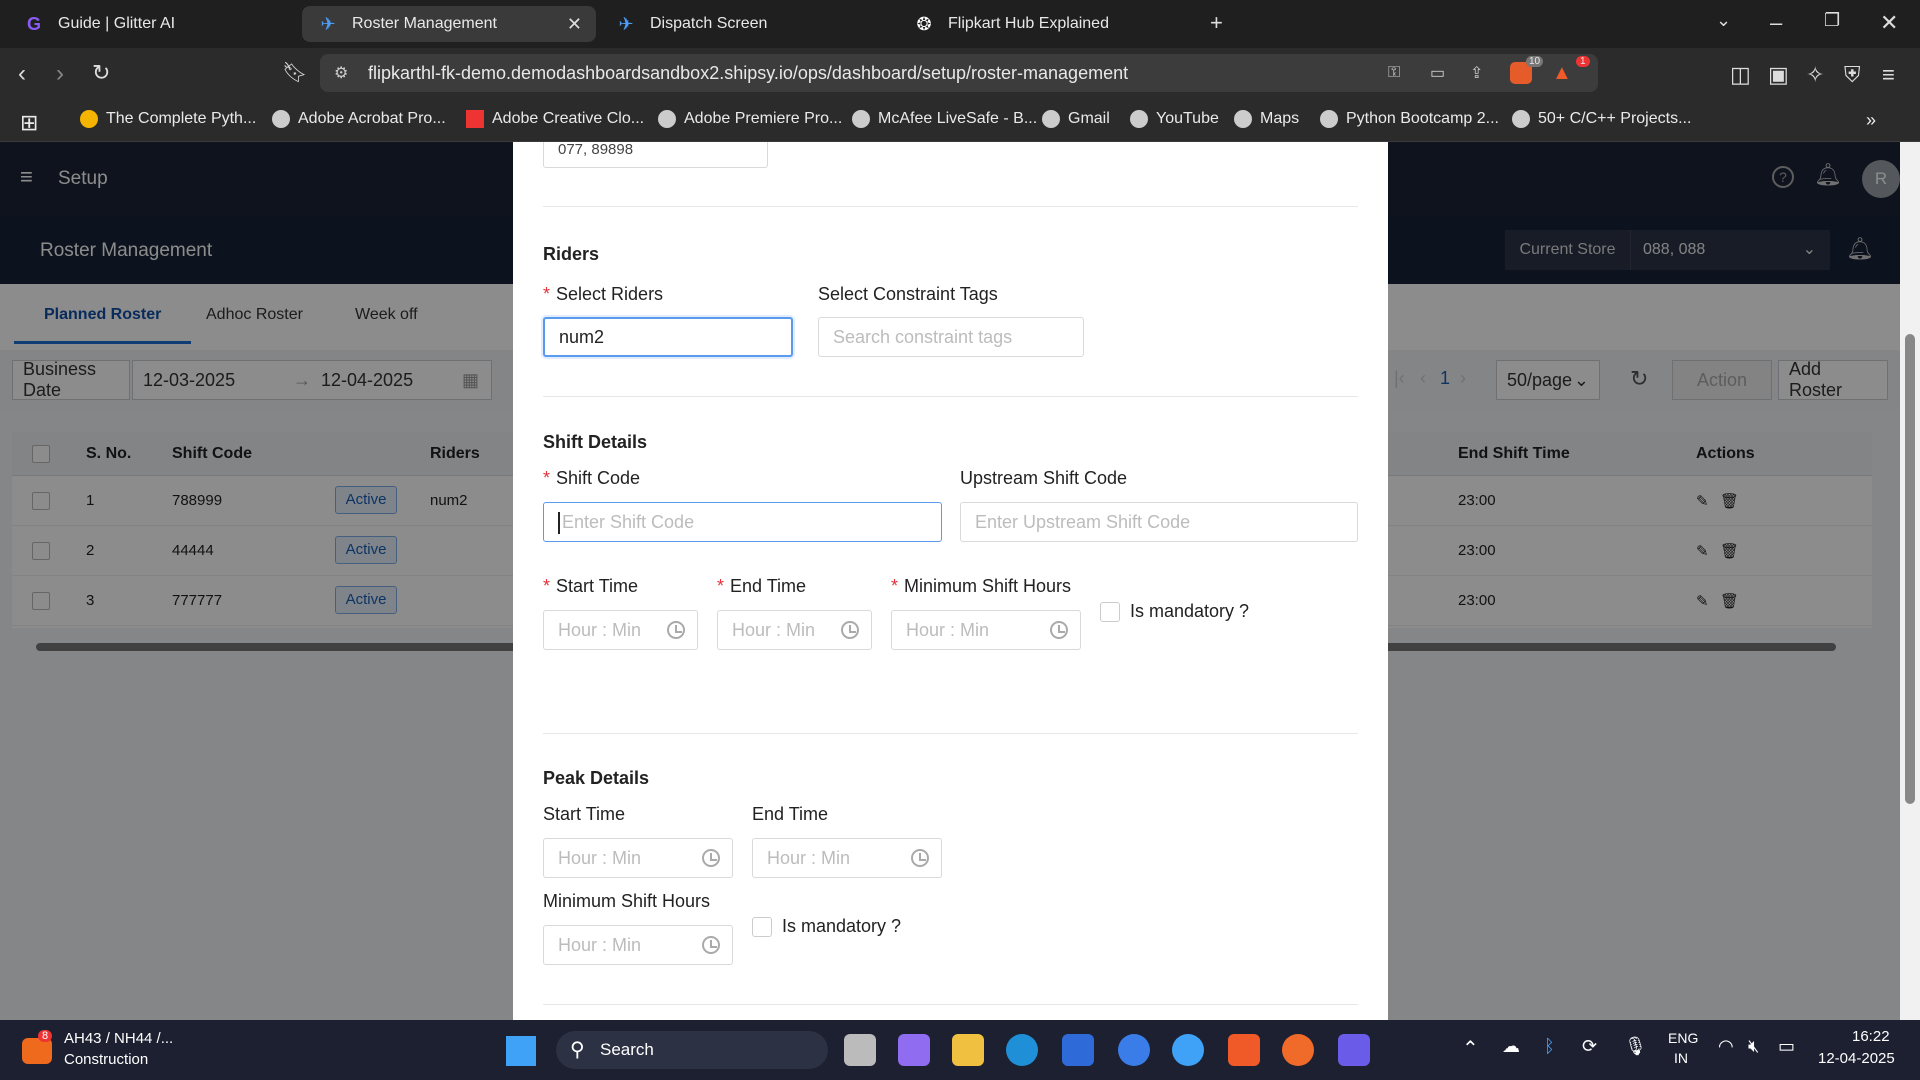  I want to click on is-mandatory-checkbox, so click(1110, 612).